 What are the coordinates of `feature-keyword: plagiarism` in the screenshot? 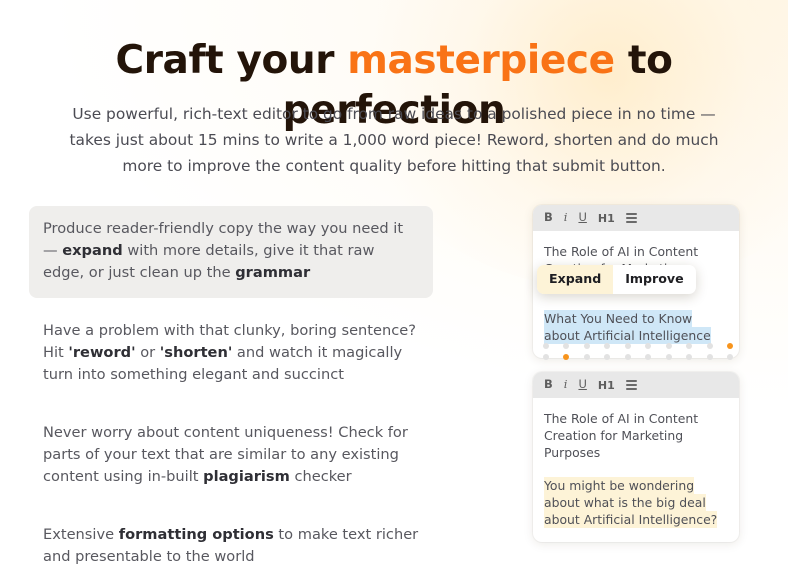 It's located at (246, 476).